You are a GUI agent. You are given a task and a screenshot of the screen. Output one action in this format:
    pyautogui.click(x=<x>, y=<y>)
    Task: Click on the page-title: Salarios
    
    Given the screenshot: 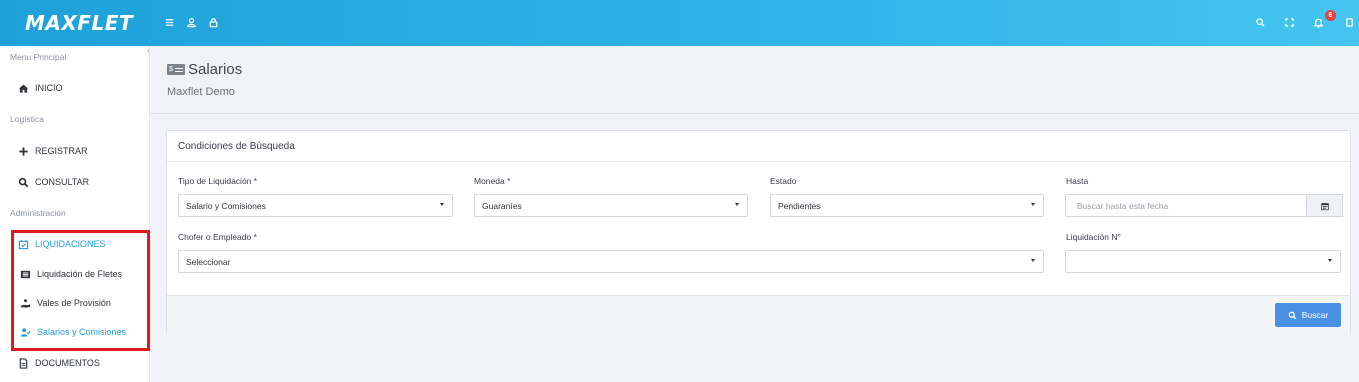 What is the action you would take?
    pyautogui.click(x=215, y=69)
    